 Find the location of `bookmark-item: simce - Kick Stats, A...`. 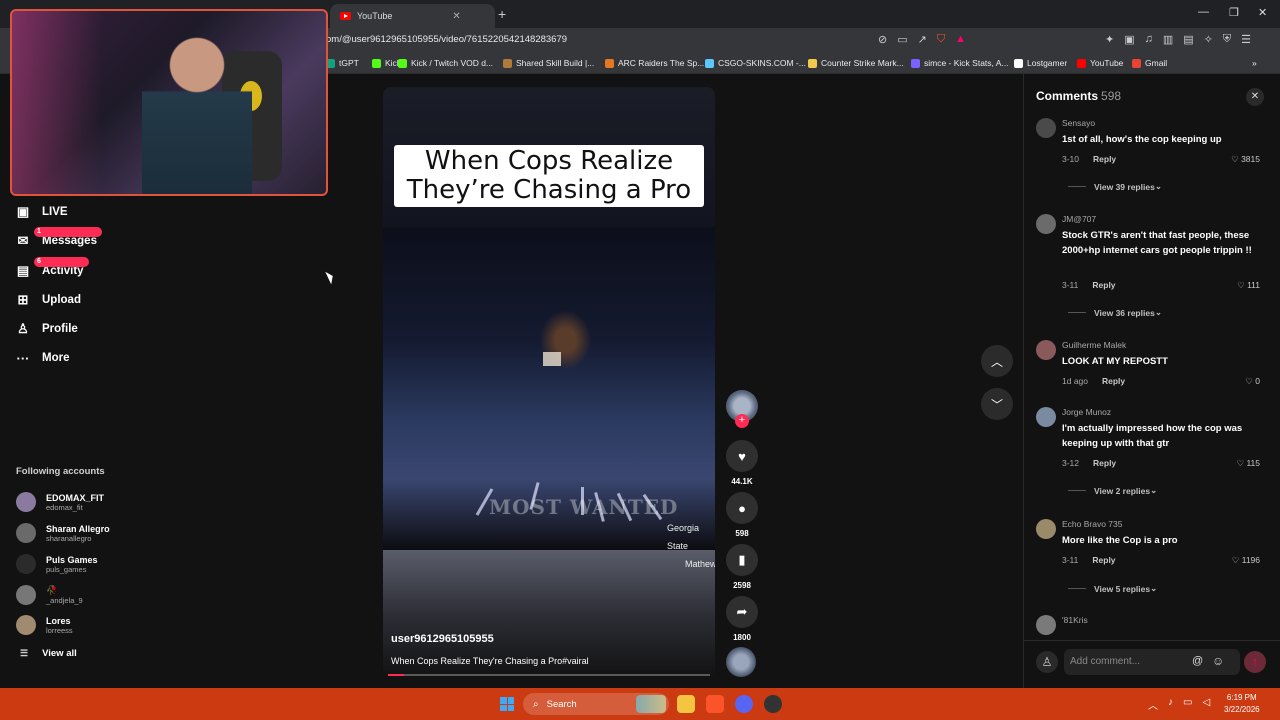

bookmark-item: simce - Kick Stats, A... is located at coordinates (960, 63).